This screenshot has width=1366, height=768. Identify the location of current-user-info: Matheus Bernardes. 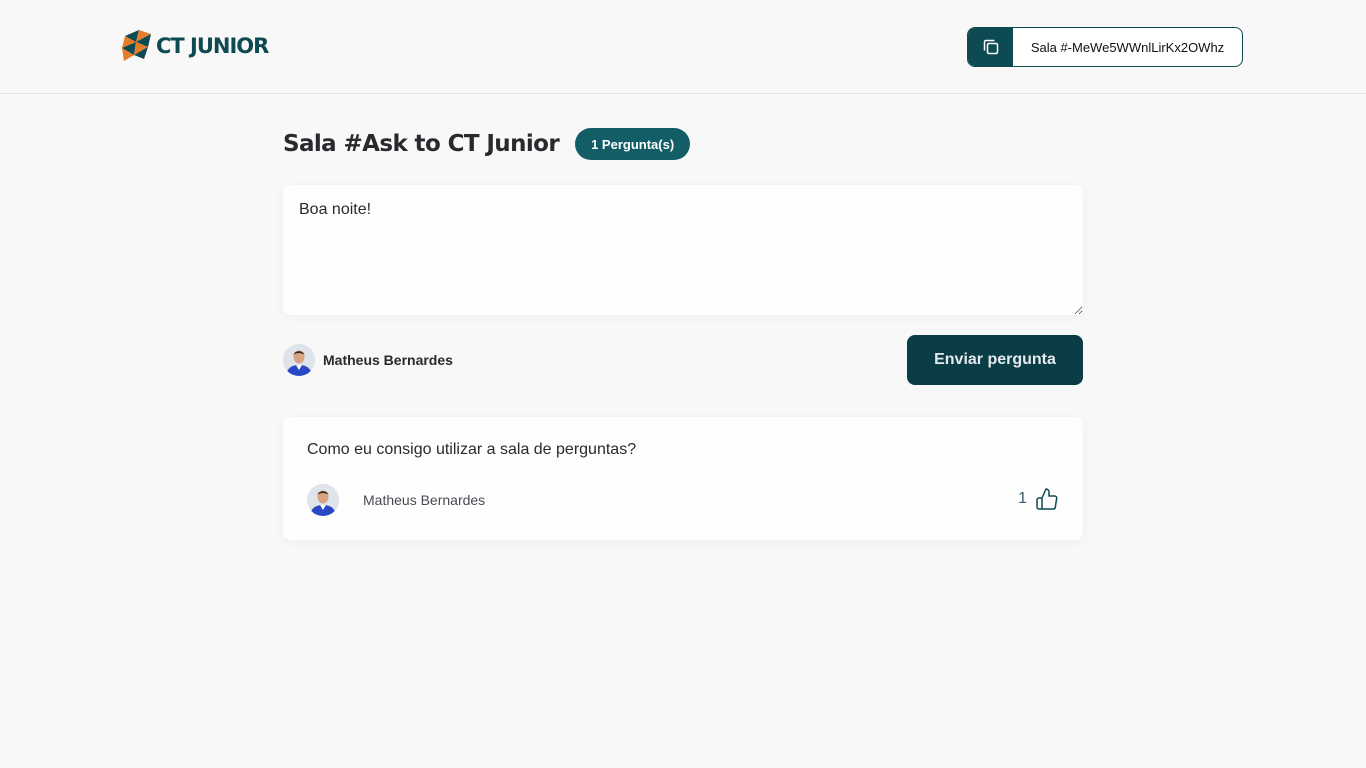
(368, 360).